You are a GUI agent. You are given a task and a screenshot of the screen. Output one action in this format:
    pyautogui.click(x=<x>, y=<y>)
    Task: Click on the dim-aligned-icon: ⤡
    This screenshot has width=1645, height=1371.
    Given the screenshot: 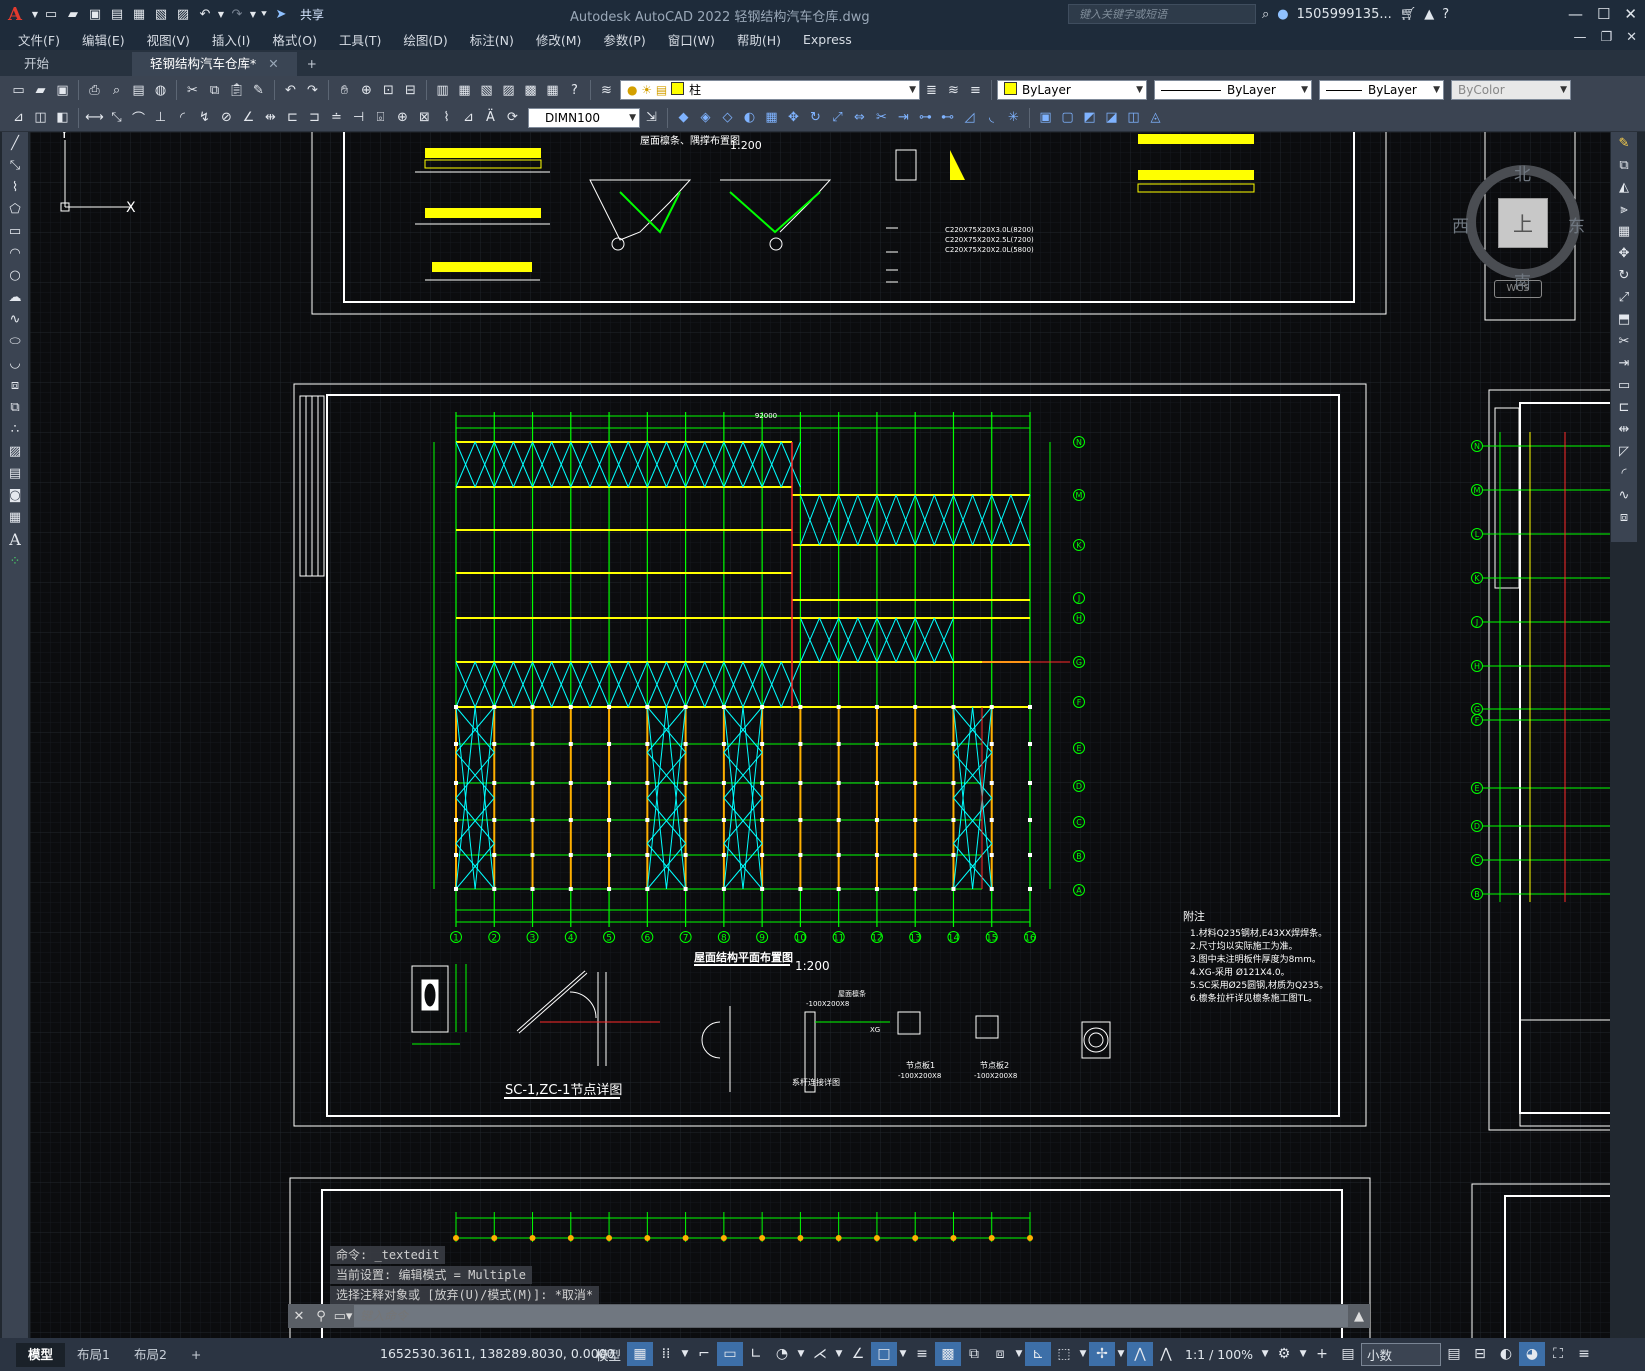 What is the action you would take?
    pyautogui.click(x=116, y=117)
    